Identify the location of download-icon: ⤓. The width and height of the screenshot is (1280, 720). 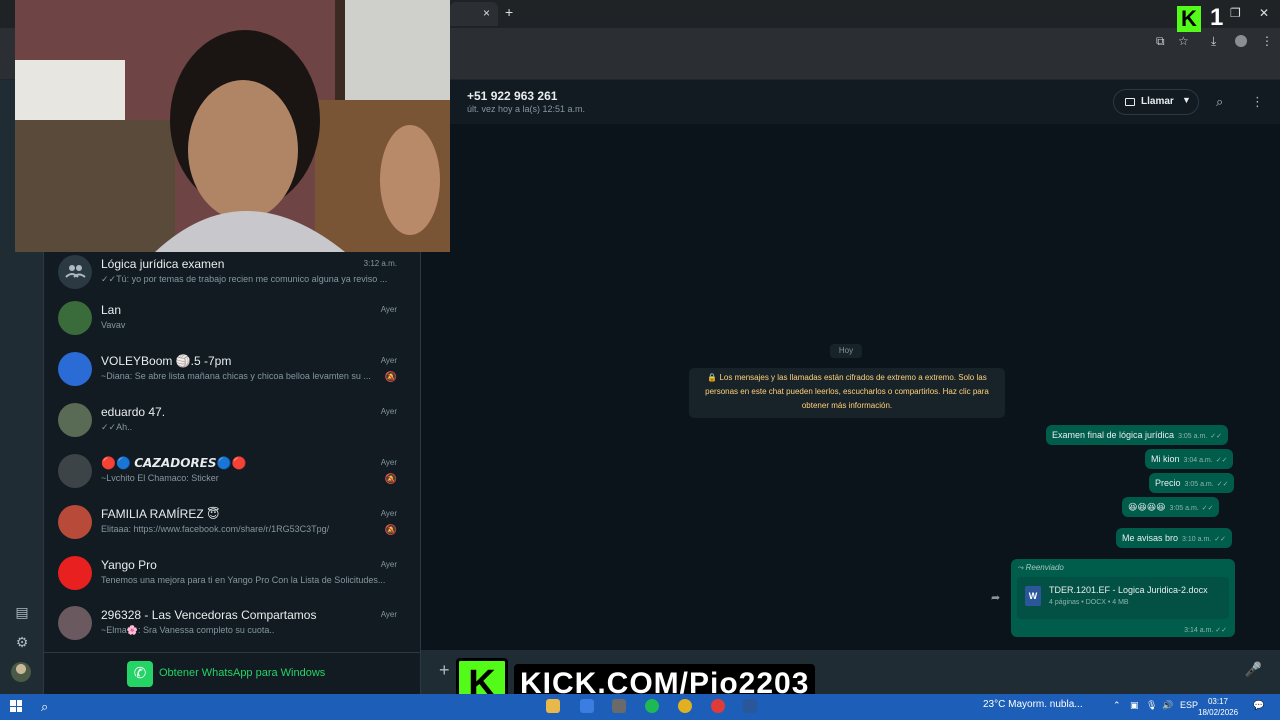
(1213, 41).